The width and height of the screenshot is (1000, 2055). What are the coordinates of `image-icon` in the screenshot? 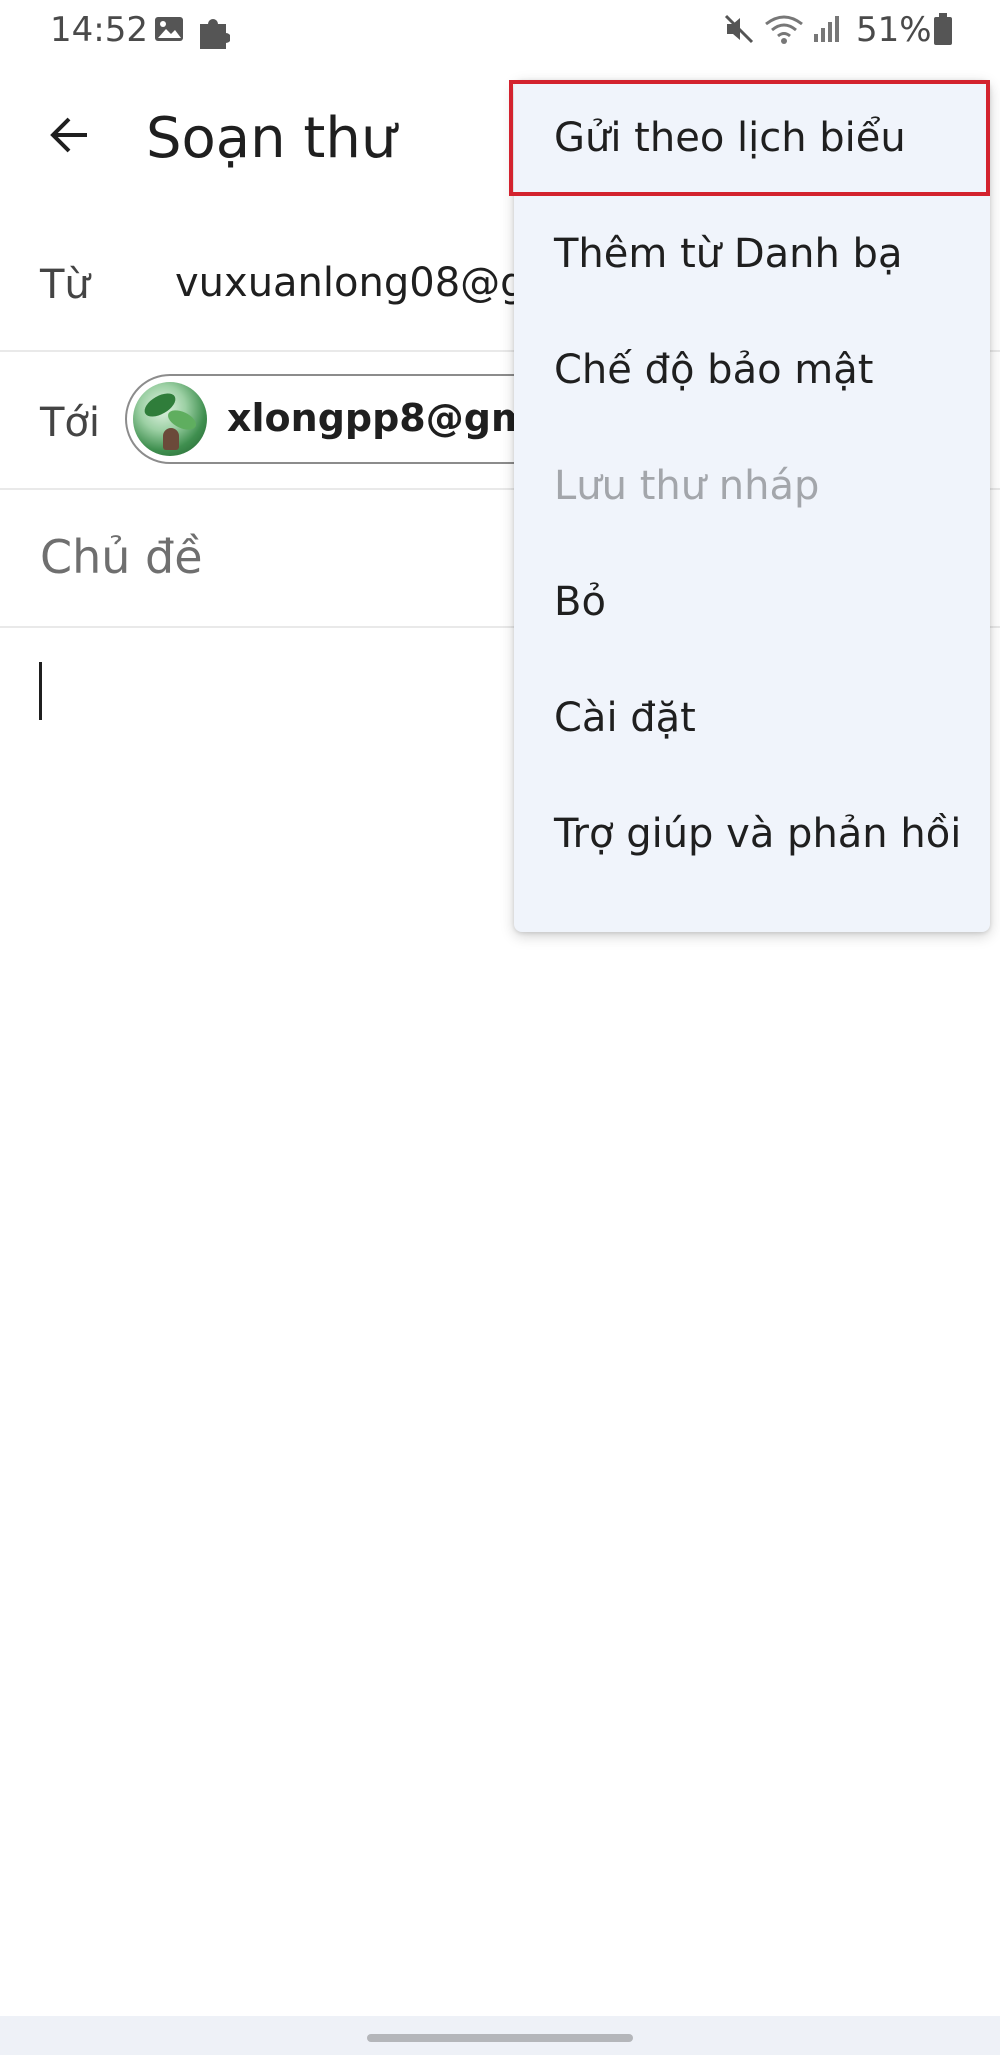 It's located at (169, 29).